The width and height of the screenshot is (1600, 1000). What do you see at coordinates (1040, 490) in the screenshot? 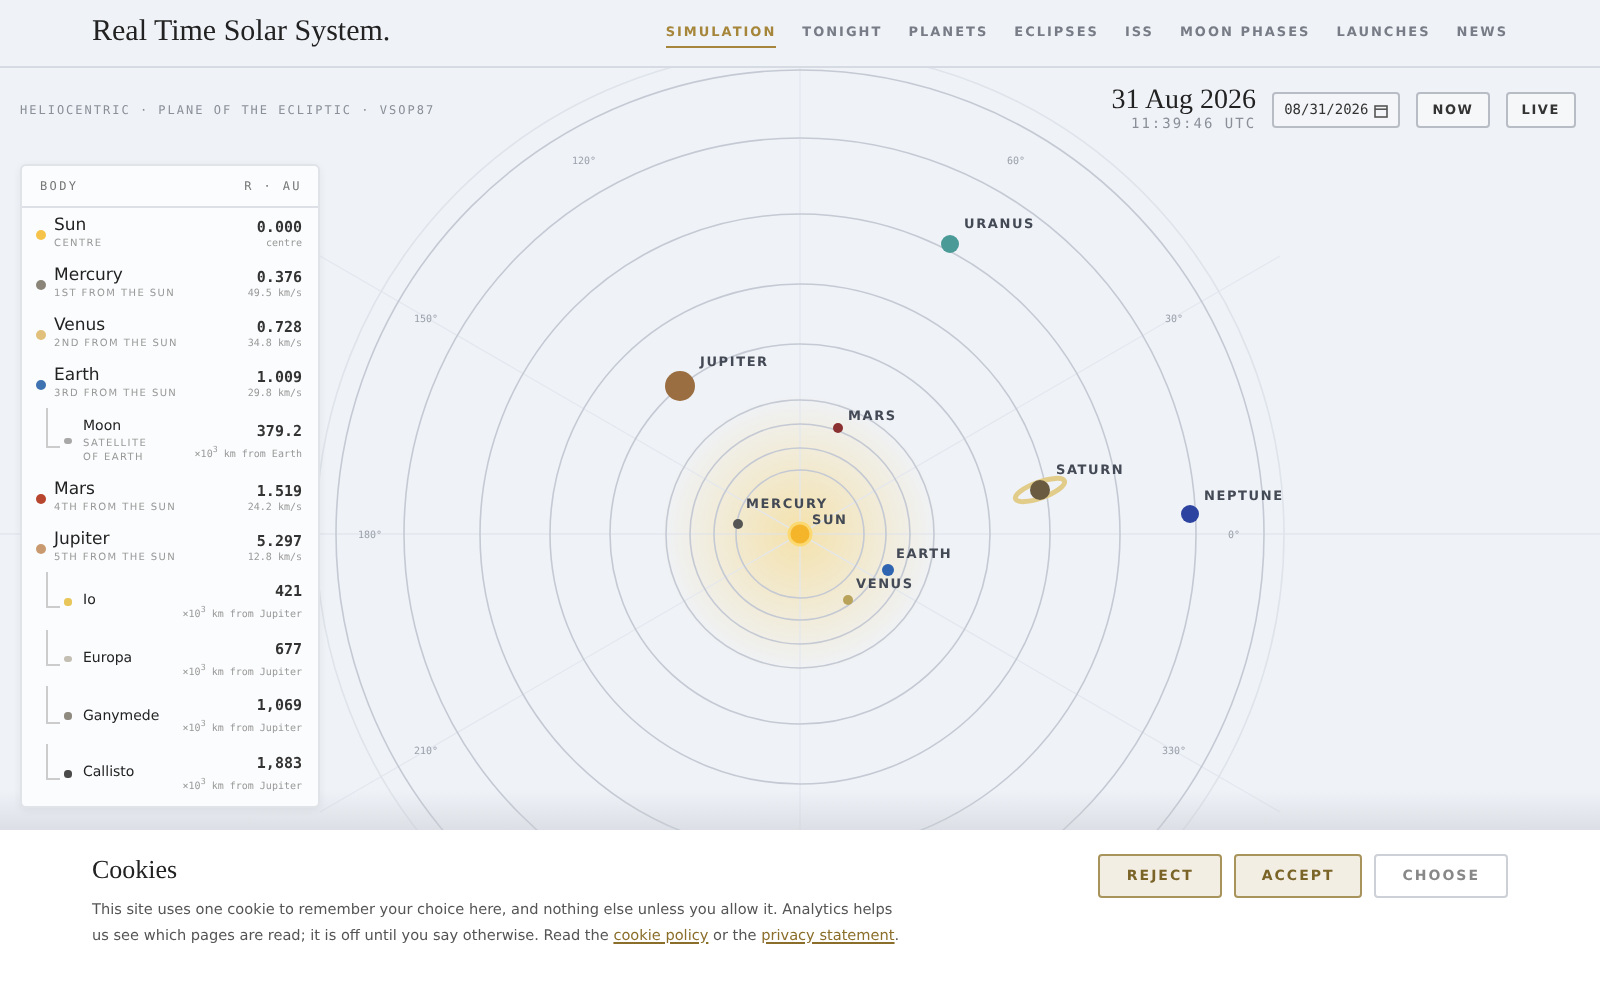
I see `ringed-planet-icon` at bounding box center [1040, 490].